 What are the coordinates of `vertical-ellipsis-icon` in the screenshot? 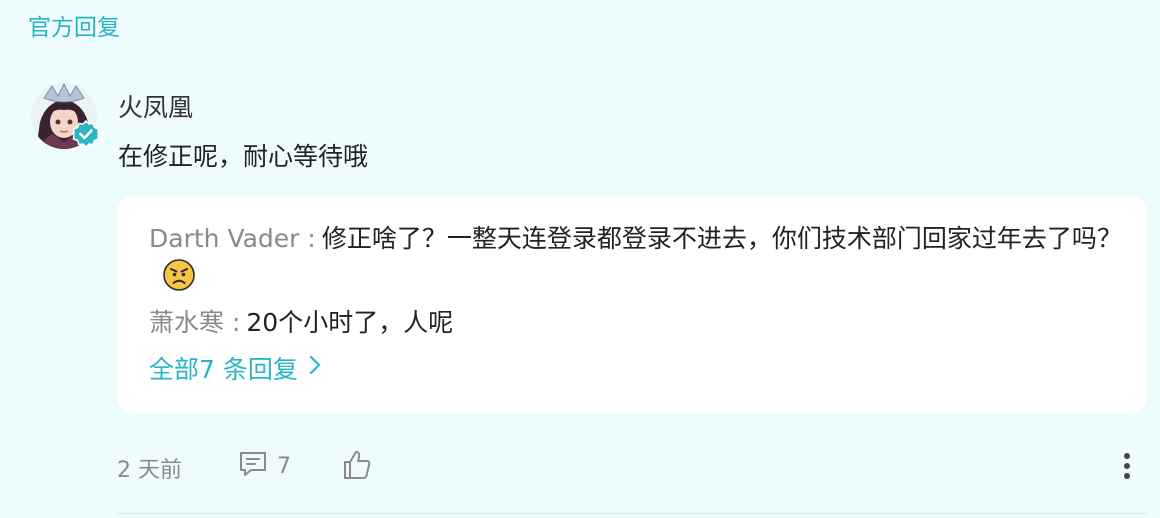 It's located at (1127, 466).